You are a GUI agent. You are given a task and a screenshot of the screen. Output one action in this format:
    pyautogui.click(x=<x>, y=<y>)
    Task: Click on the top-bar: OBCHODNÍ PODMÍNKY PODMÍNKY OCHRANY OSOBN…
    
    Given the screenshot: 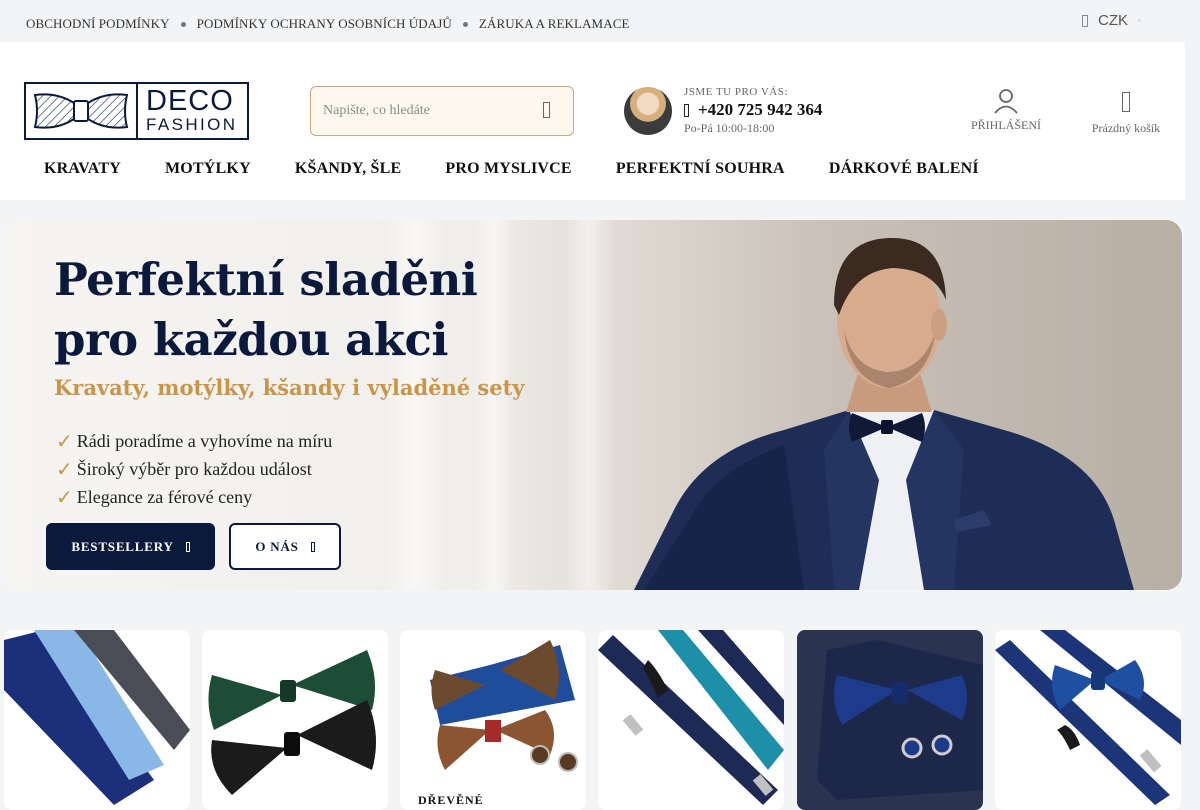 What is the action you would take?
    pyautogui.click(x=600, y=21)
    